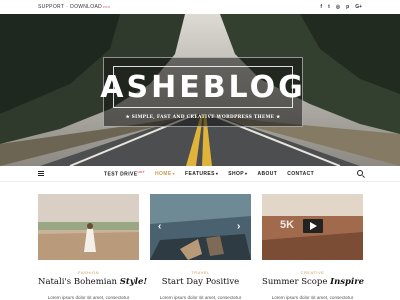 This screenshot has width=400, height=300. What do you see at coordinates (341, 7) in the screenshot?
I see `social-links: f t ◎ p G+` at bounding box center [341, 7].